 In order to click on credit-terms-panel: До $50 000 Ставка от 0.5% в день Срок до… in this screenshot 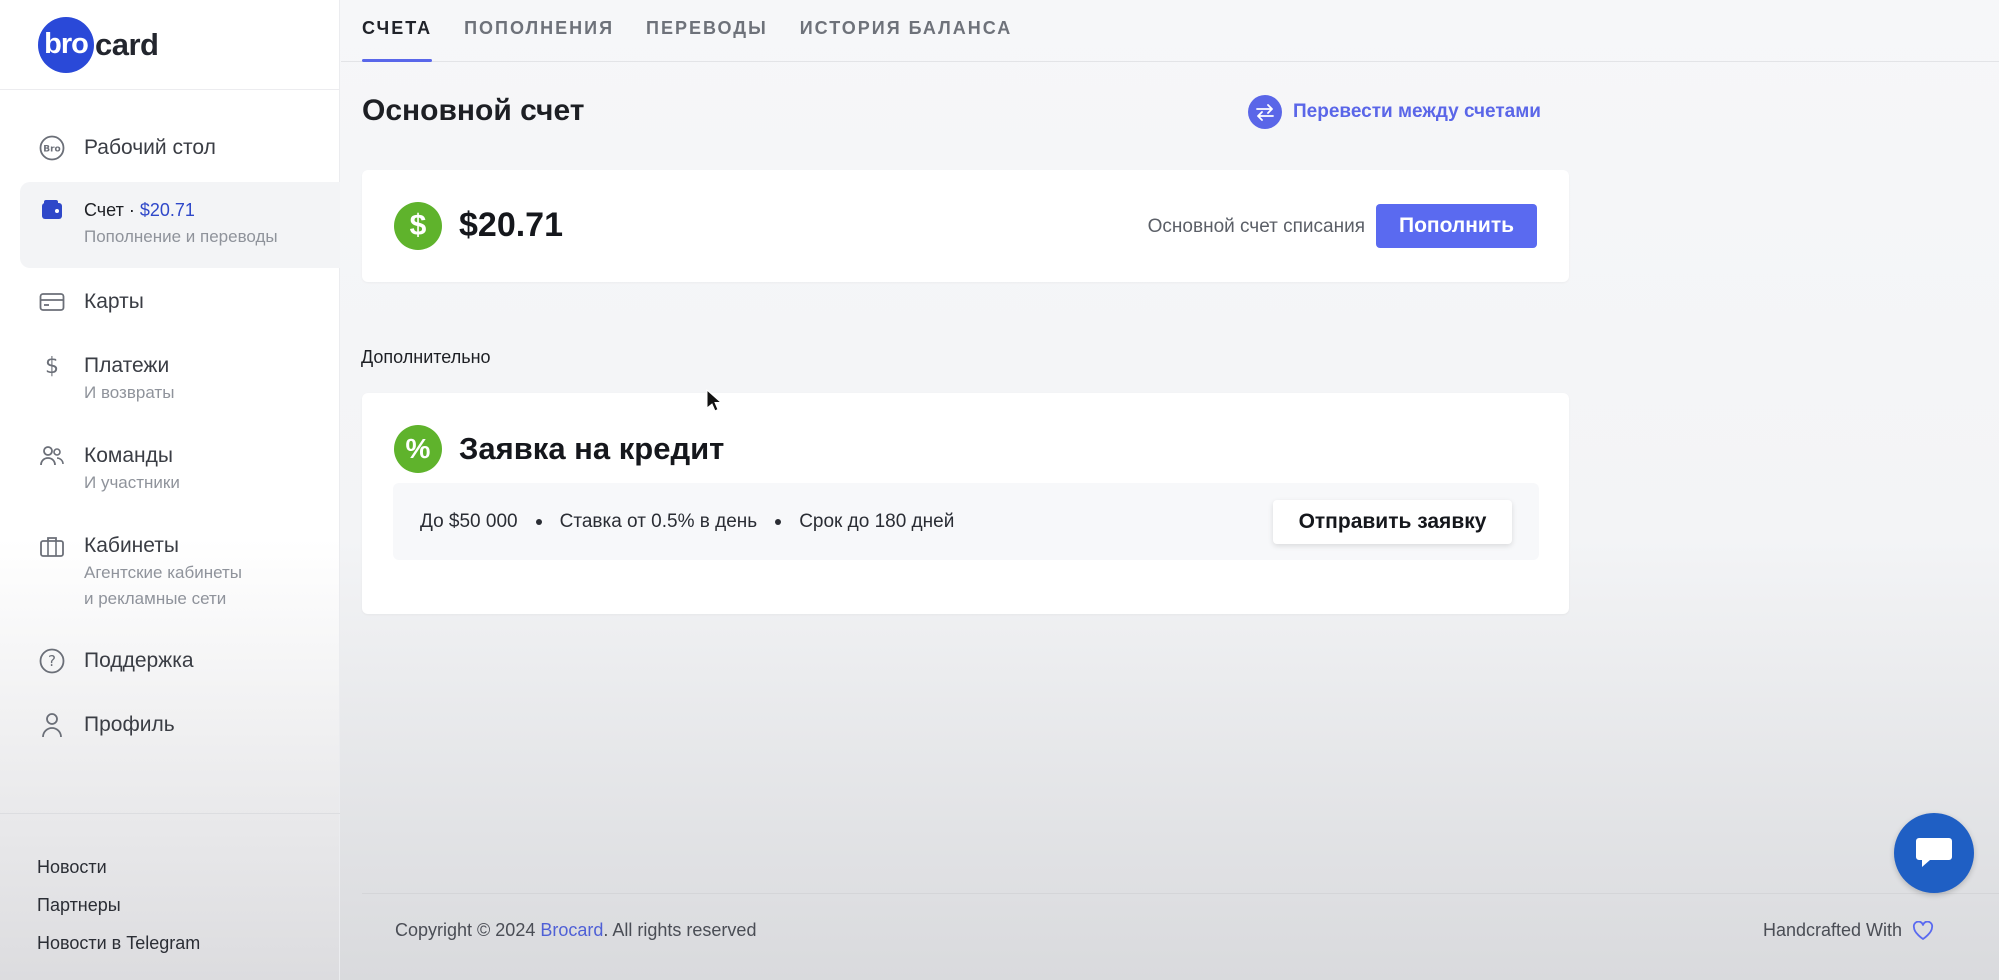, I will do `click(966, 521)`.